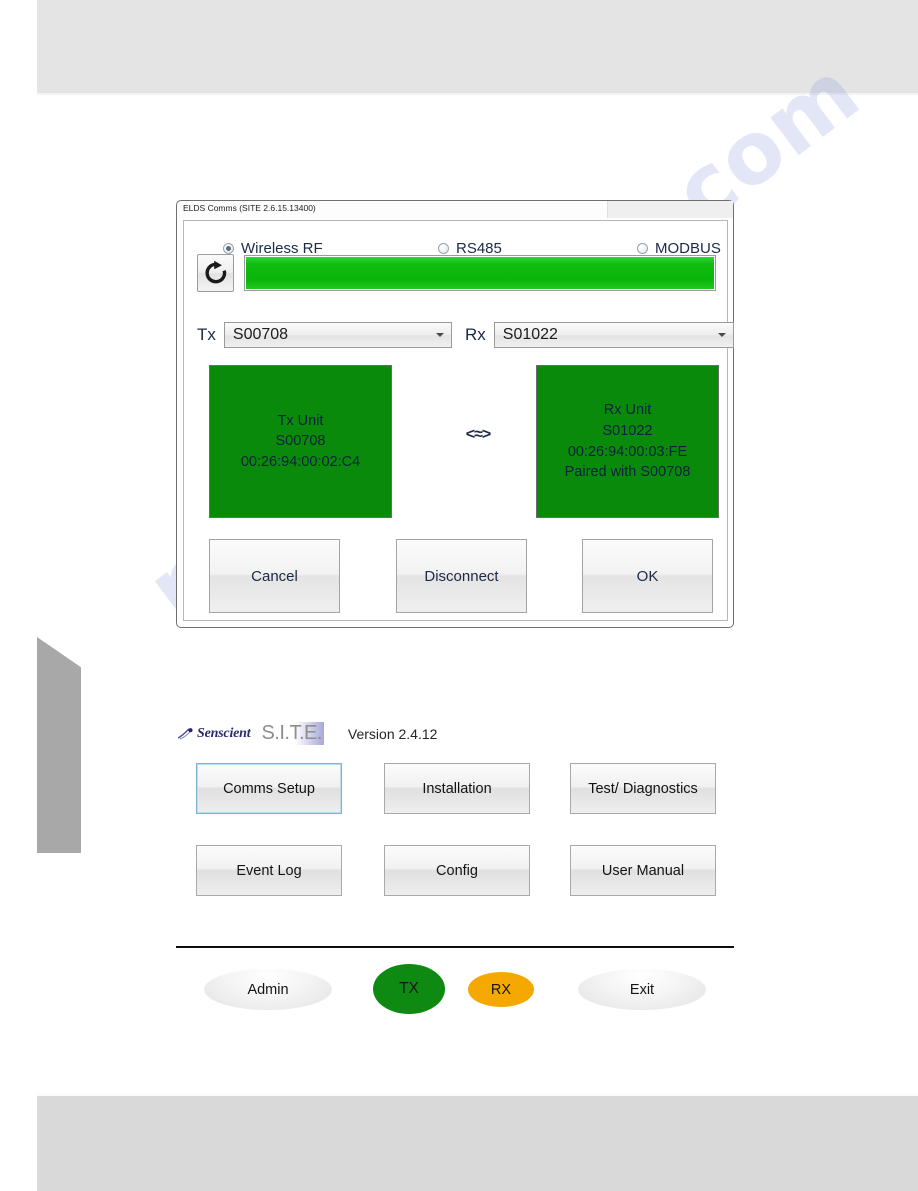 Image resolution: width=918 pixels, height=1191 pixels. I want to click on menu-button-comms-setup: Comms Setup, so click(269, 788).